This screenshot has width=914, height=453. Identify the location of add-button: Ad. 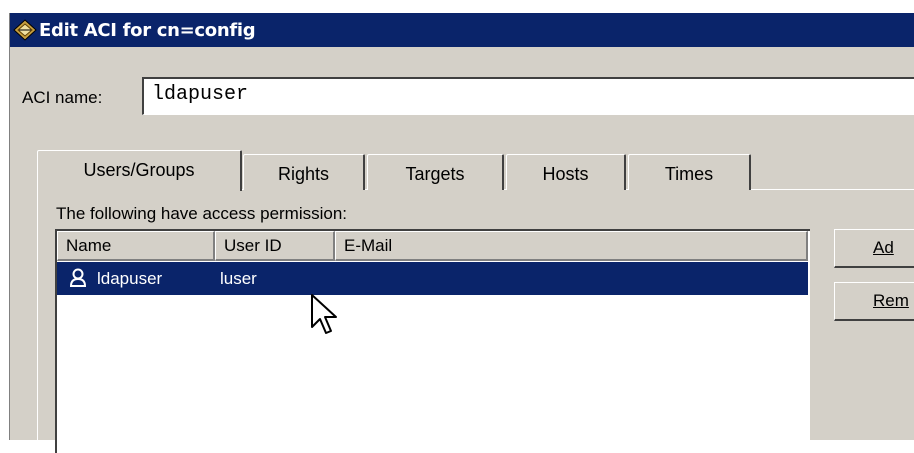
(874, 248).